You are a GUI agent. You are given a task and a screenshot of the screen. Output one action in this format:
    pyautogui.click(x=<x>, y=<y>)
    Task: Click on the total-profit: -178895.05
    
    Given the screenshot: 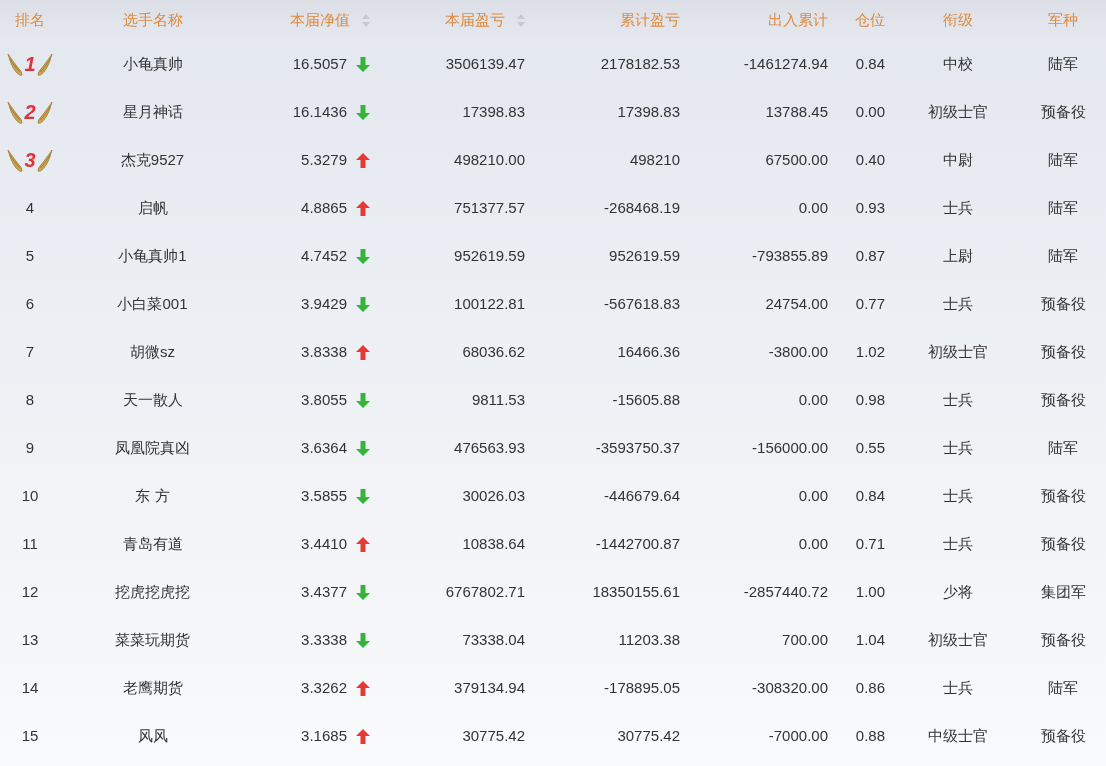 What is the action you would take?
    pyautogui.click(x=642, y=687)
    